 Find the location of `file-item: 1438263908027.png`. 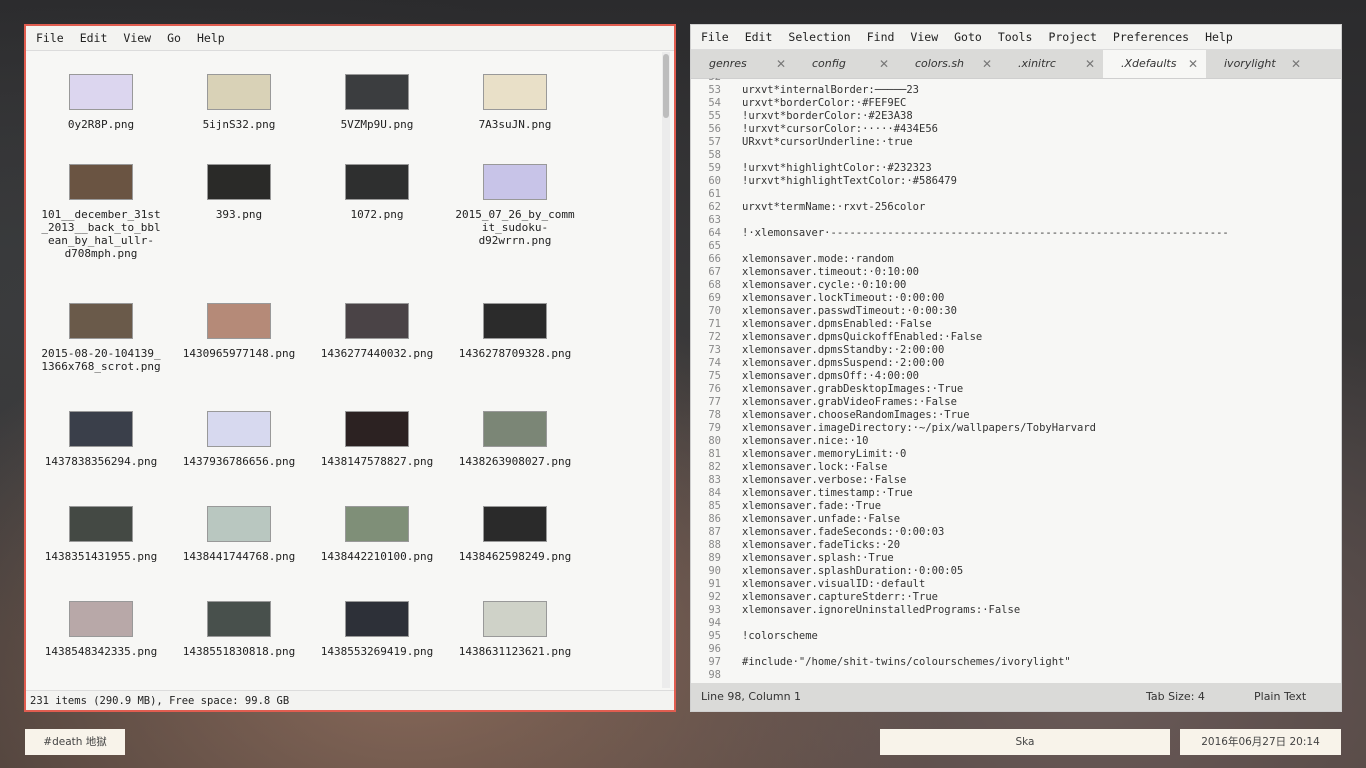

file-item: 1438263908027.png is located at coordinates (515, 439).